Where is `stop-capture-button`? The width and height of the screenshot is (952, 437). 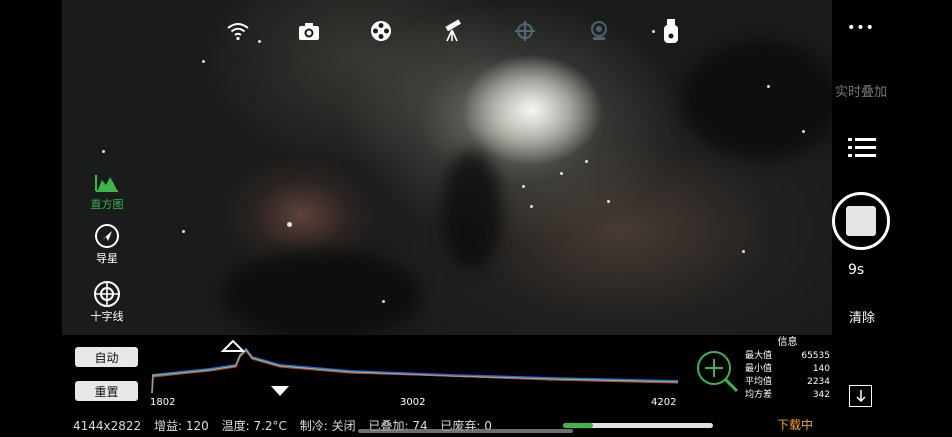 stop-capture-button is located at coordinates (861, 221).